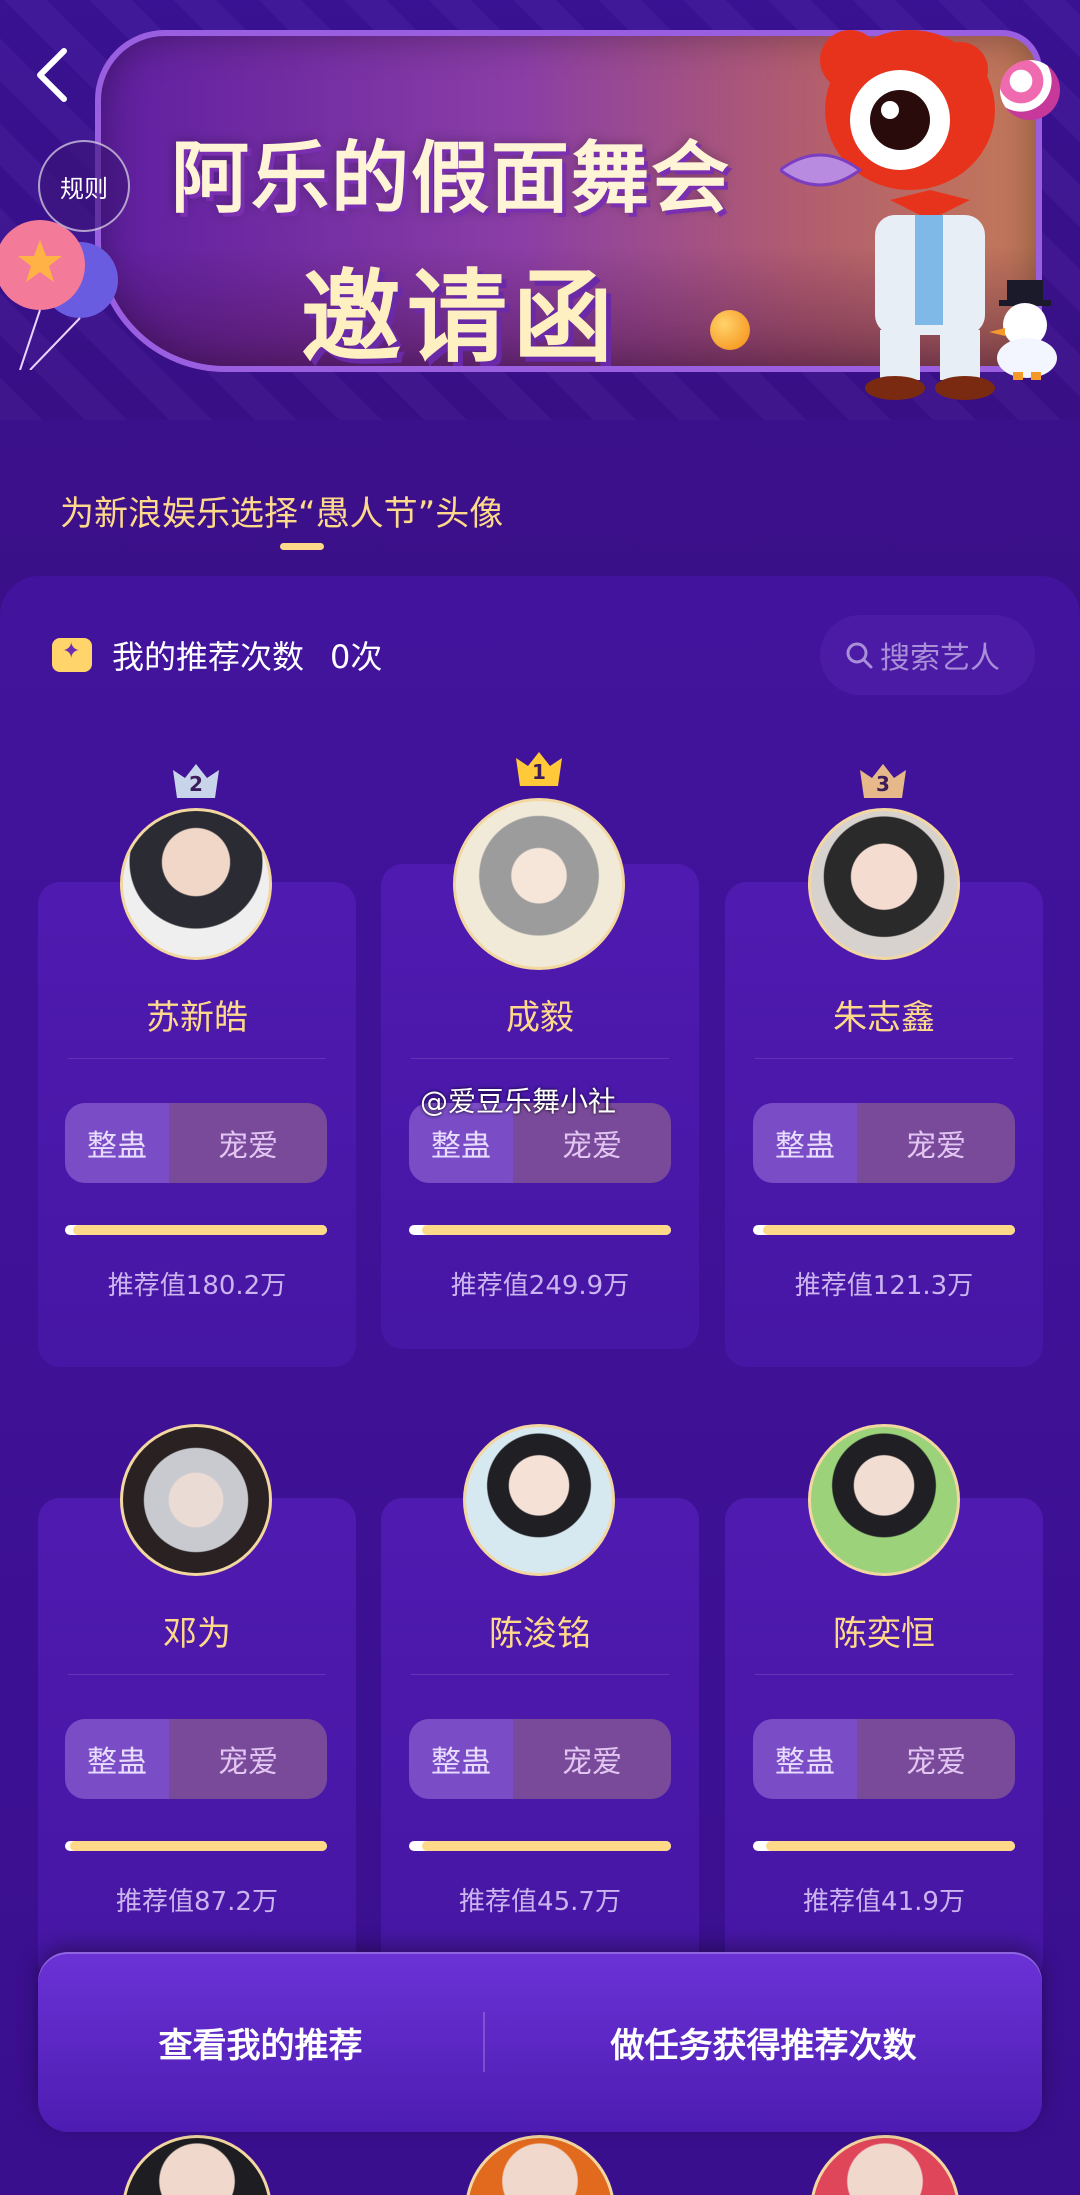 The width and height of the screenshot is (1080, 2195). I want to click on candy-decoration, so click(1030, 90).